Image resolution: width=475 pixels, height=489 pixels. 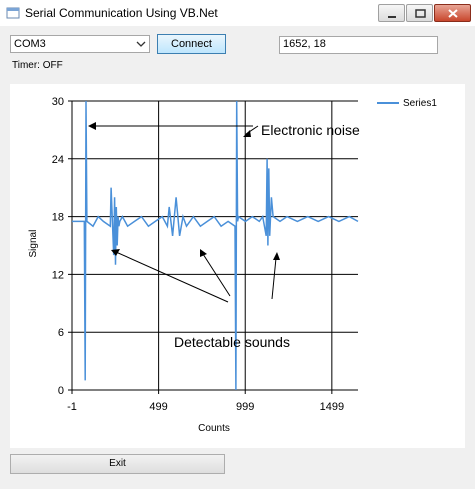 I want to click on close-button, so click(x=452, y=13).